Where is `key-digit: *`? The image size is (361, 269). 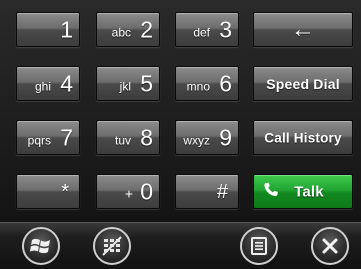
key-digit: * is located at coordinates (65, 191).